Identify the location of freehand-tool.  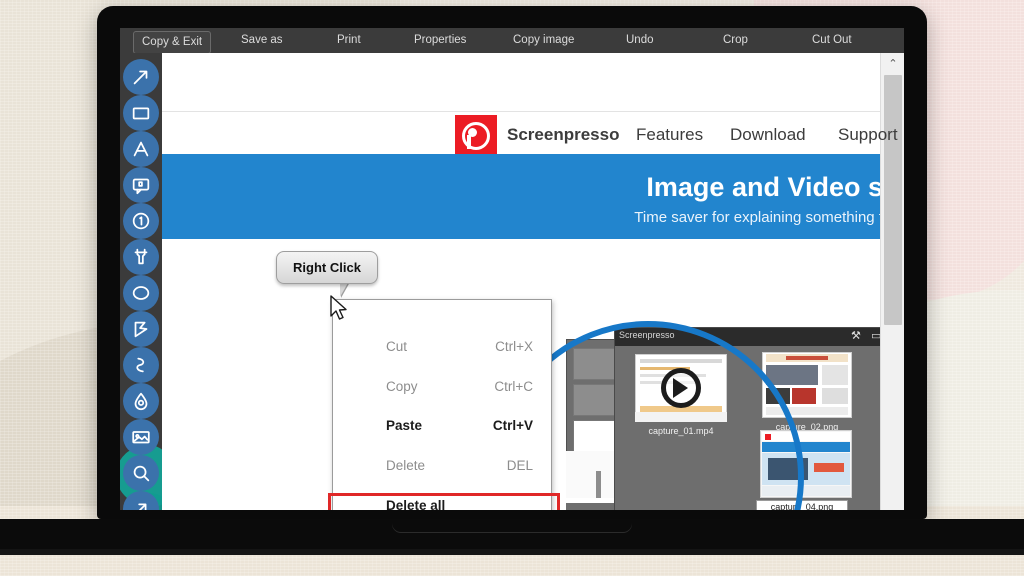
(141, 365).